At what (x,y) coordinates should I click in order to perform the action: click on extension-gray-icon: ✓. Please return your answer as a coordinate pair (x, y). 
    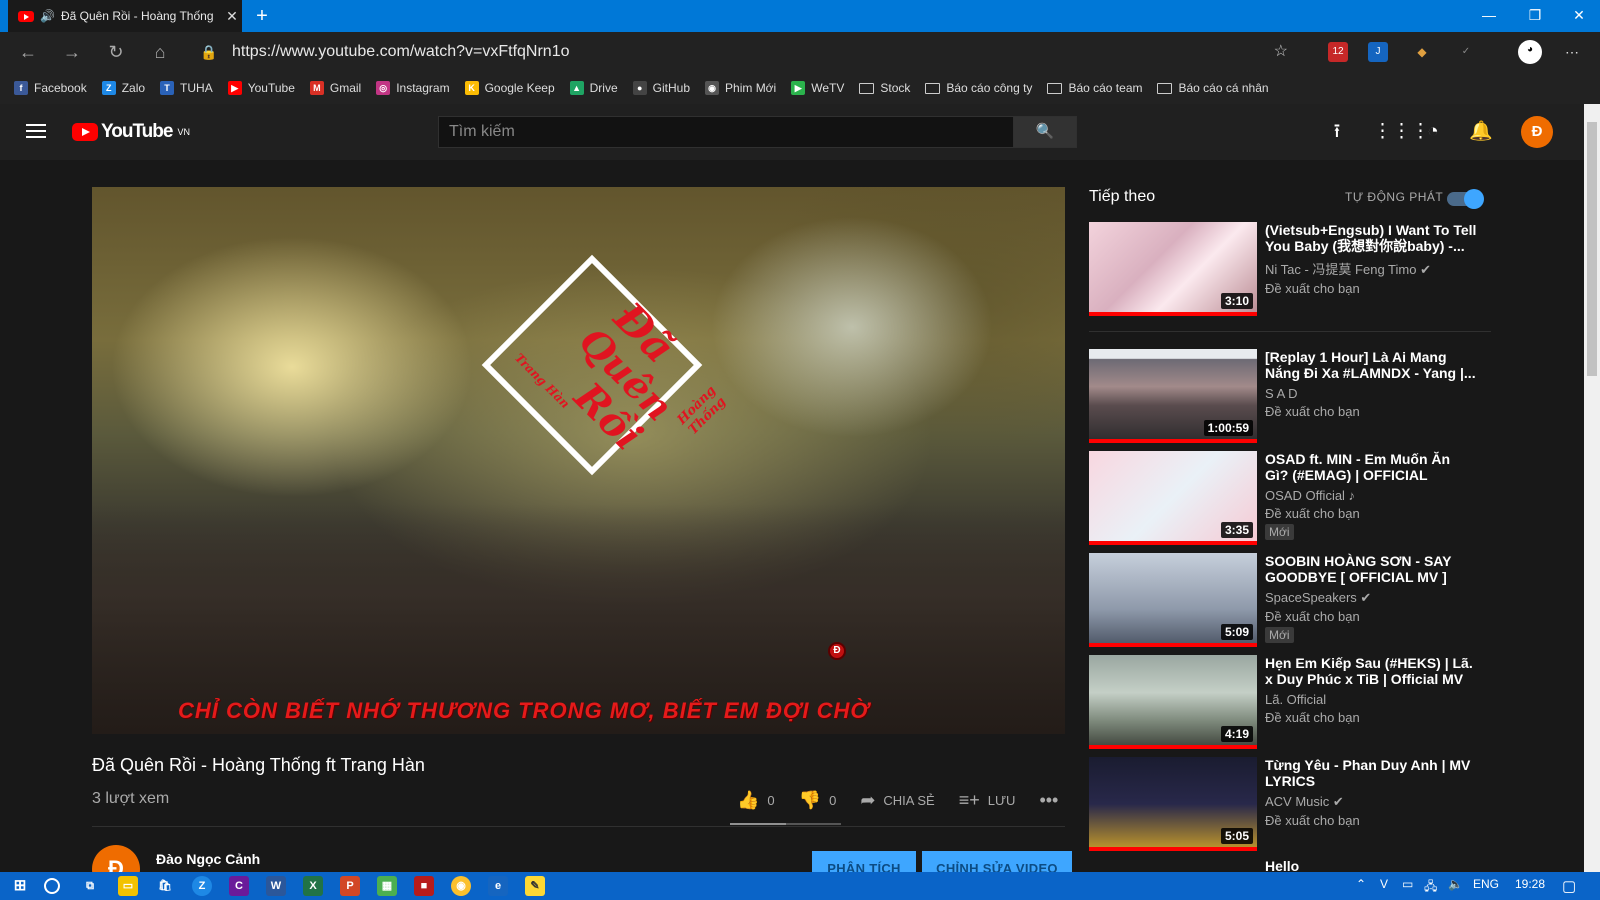
    Looking at the image, I should click on (1466, 52).